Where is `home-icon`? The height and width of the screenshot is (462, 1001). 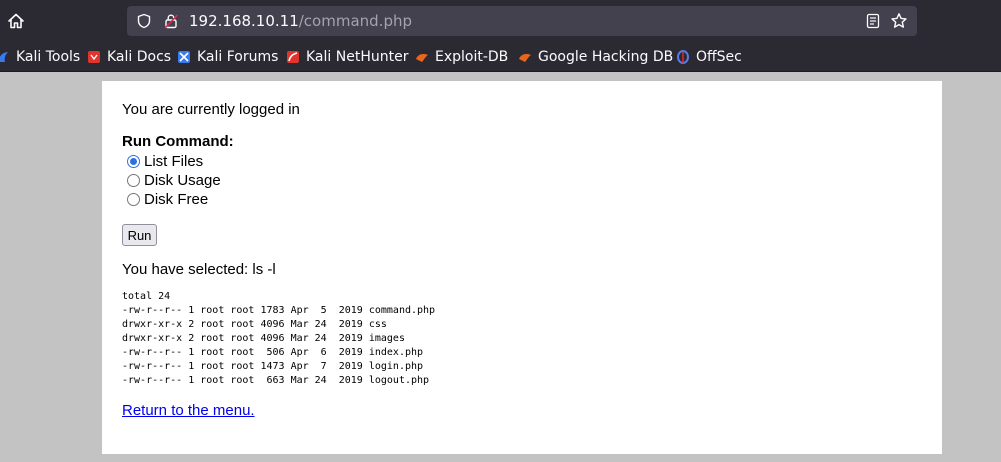
home-icon is located at coordinates (16, 21).